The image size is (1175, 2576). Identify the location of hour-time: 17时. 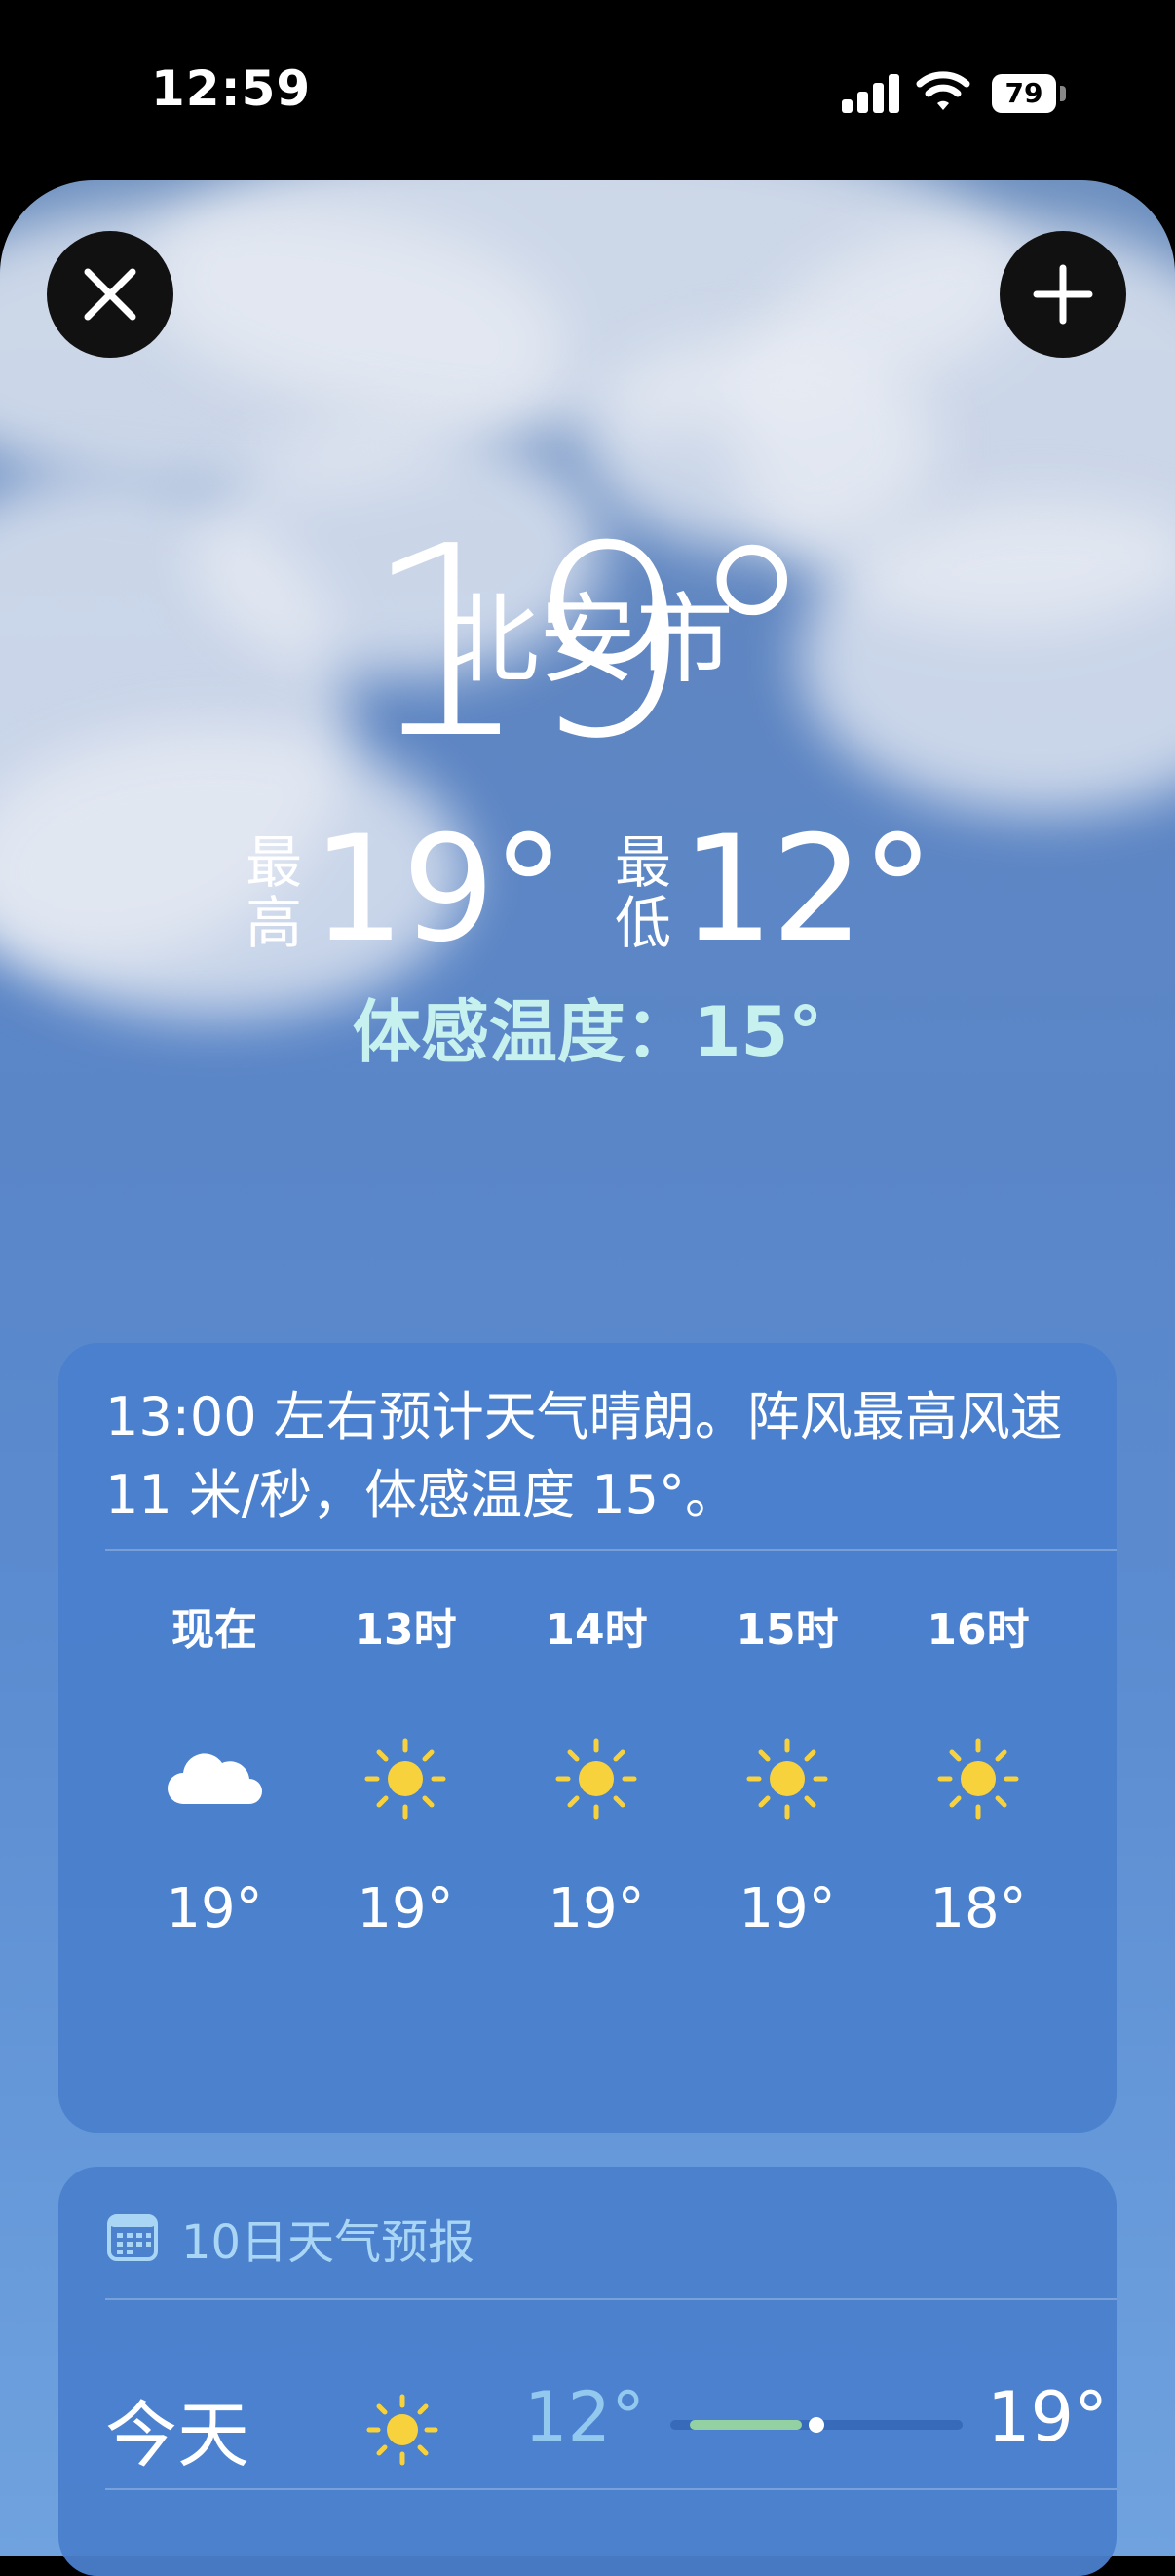
(1104, 1630).